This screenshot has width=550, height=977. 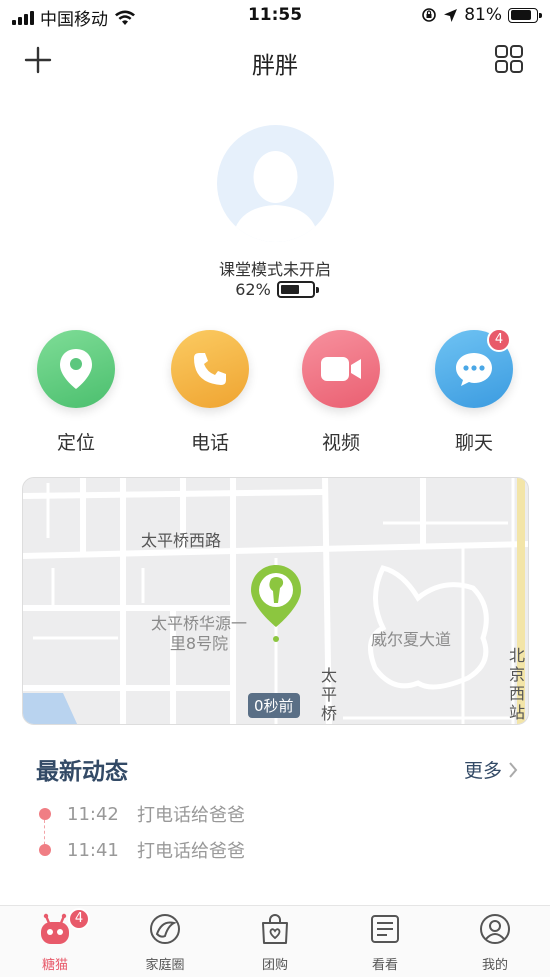 What do you see at coordinates (499, 340) in the screenshot?
I see `chat-unread-badge: 4` at bounding box center [499, 340].